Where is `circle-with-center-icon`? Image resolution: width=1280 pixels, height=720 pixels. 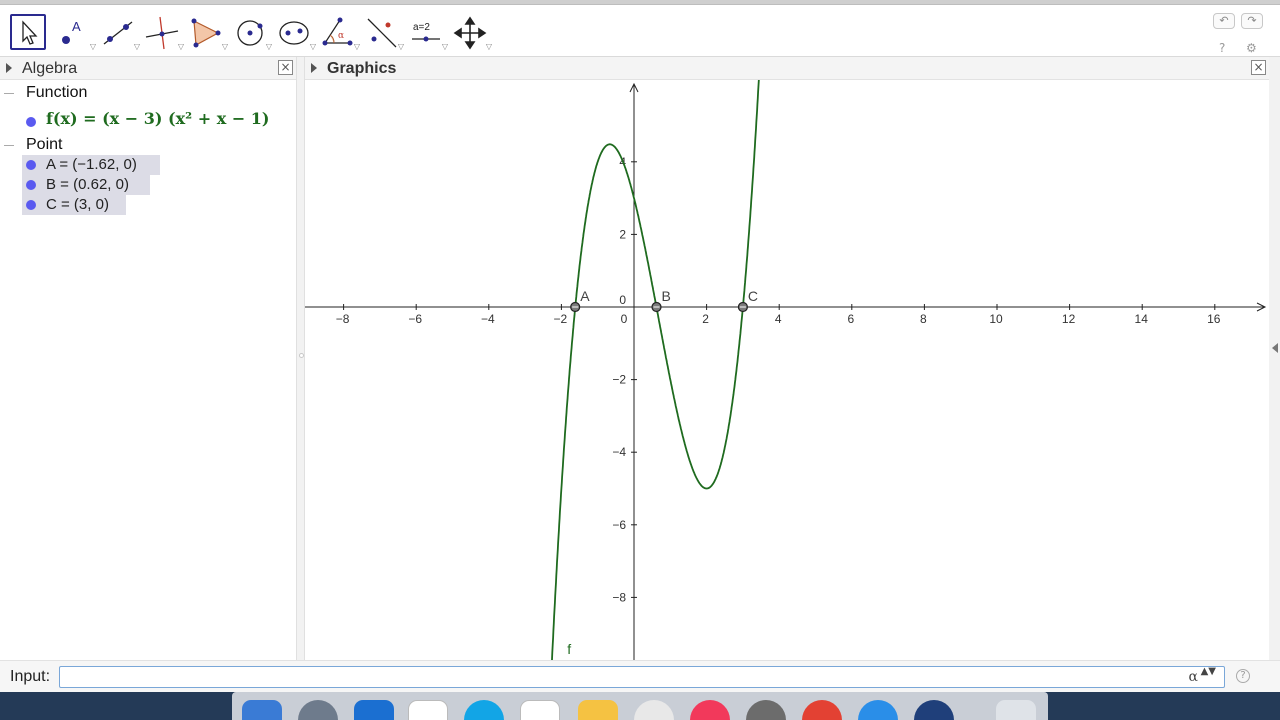 circle-with-center-icon is located at coordinates (250, 33).